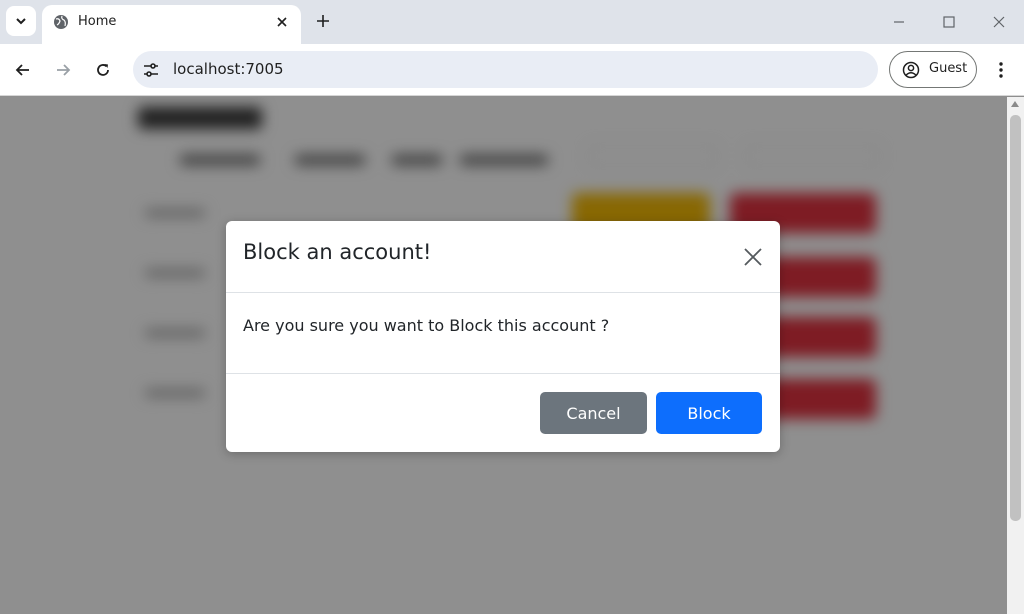  I want to click on new-tab-button, so click(323, 21).